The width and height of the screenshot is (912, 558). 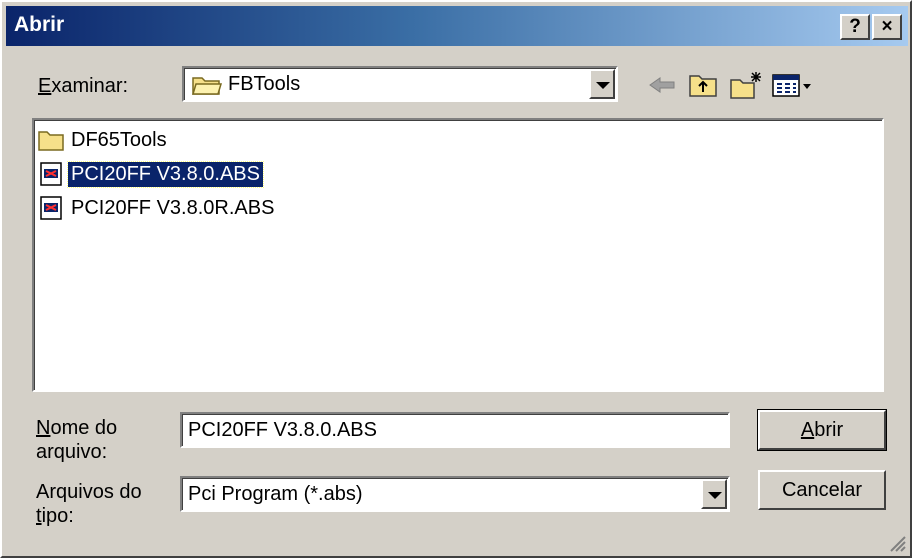 What do you see at coordinates (173, 207) in the screenshot?
I see `file-name: PCI20FF V3.8.0R.ABS` at bounding box center [173, 207].